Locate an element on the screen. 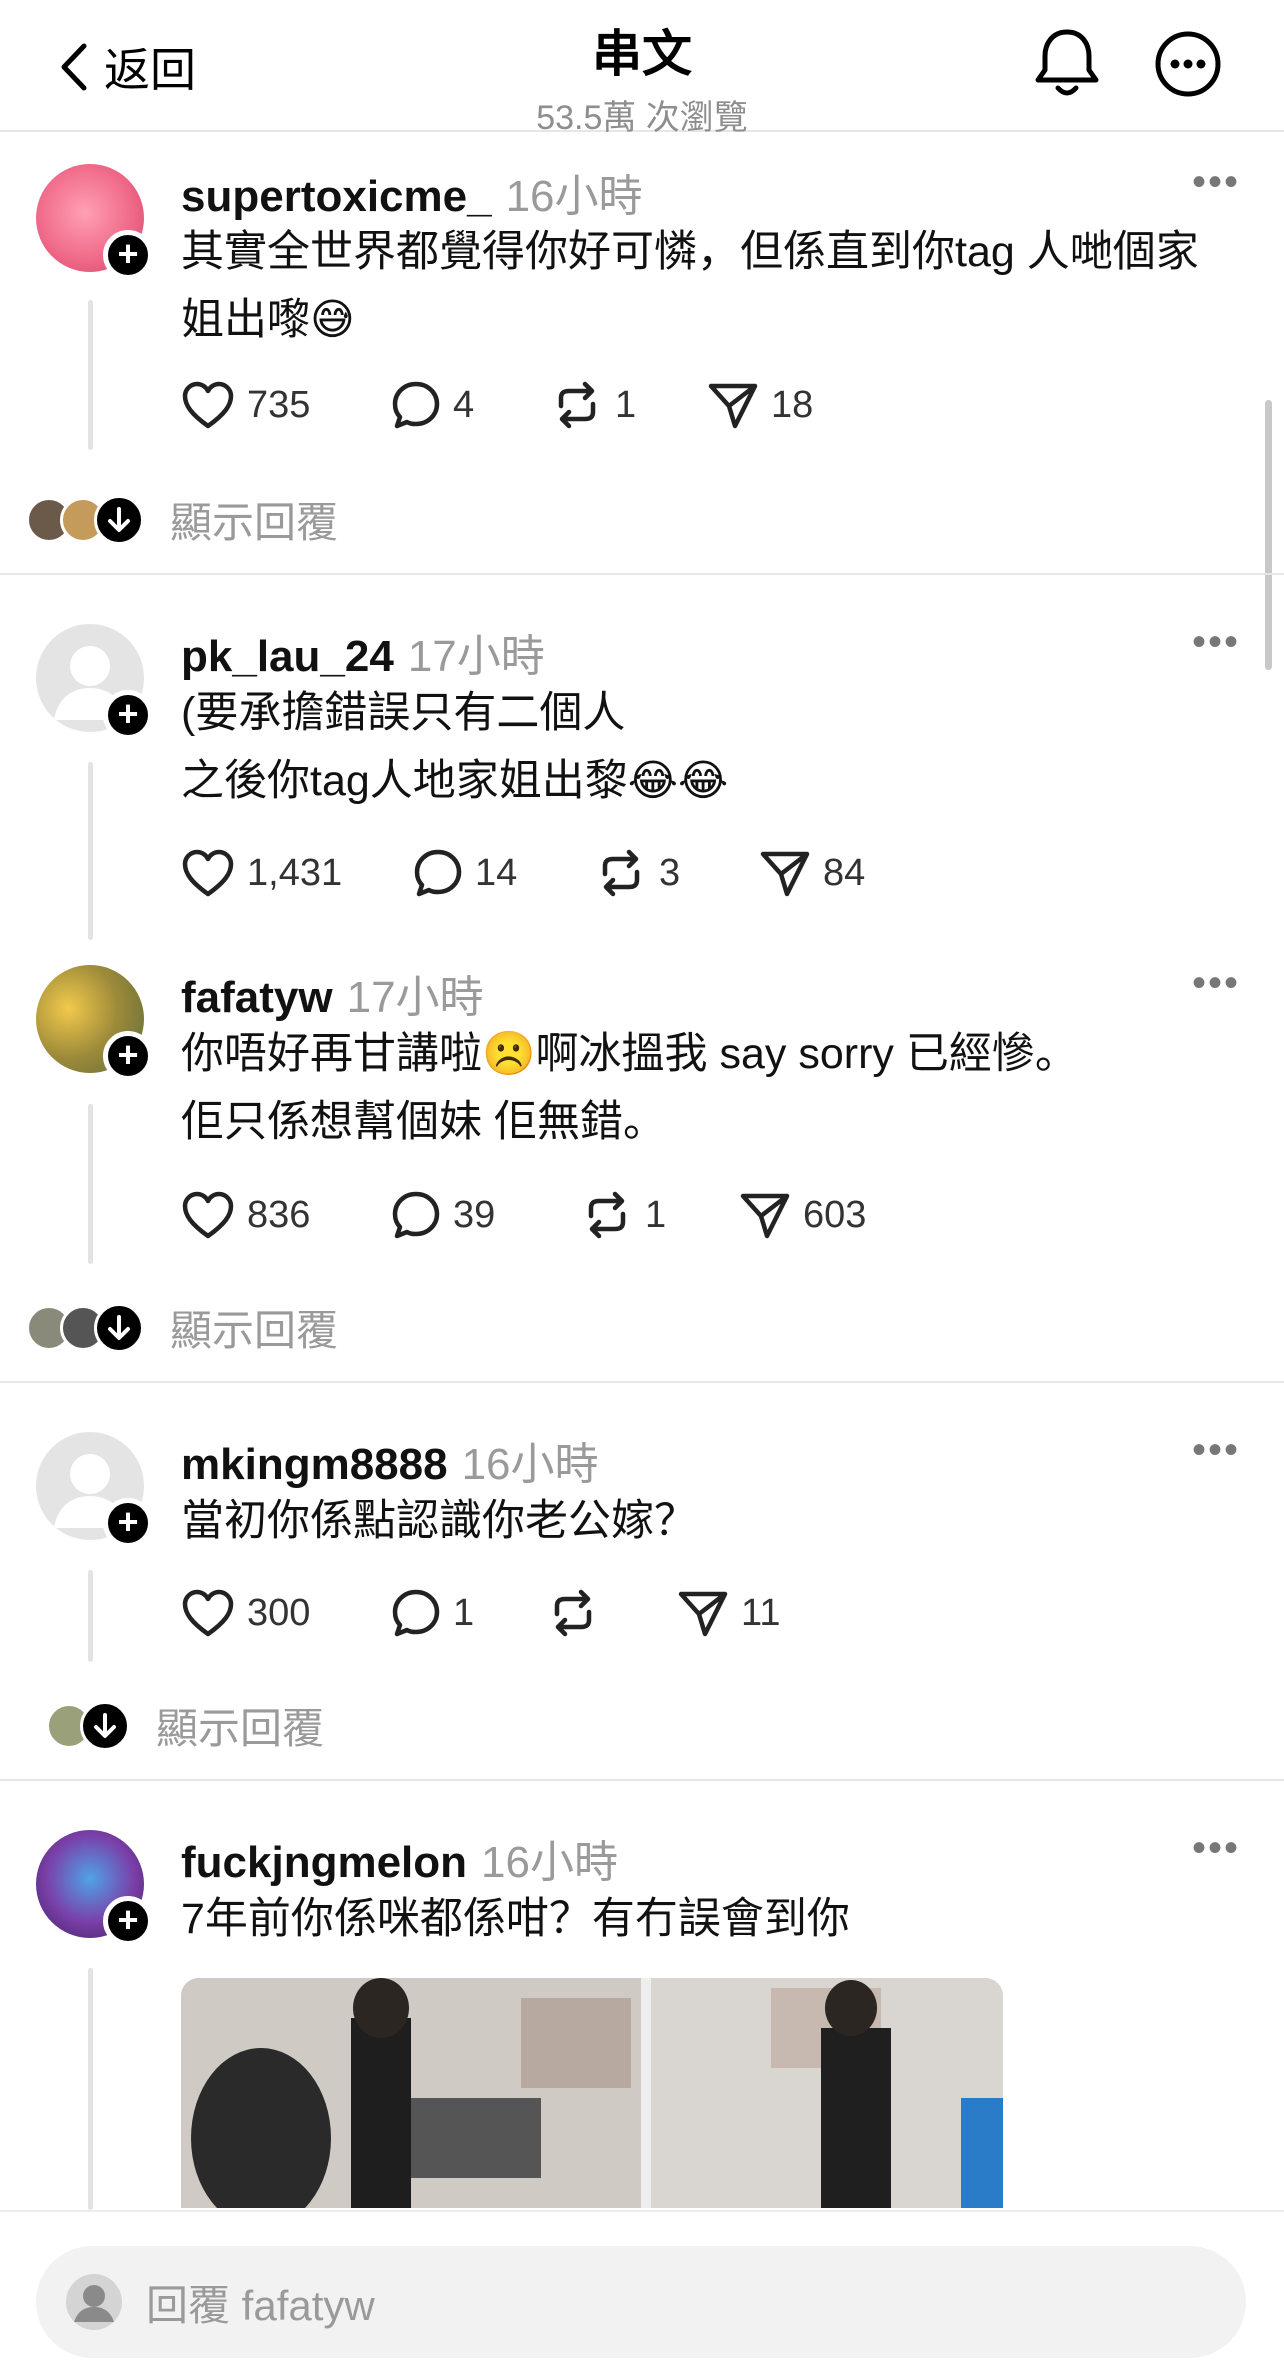  post-actions: 300 1 11 is located at coordinates (480, 1613).